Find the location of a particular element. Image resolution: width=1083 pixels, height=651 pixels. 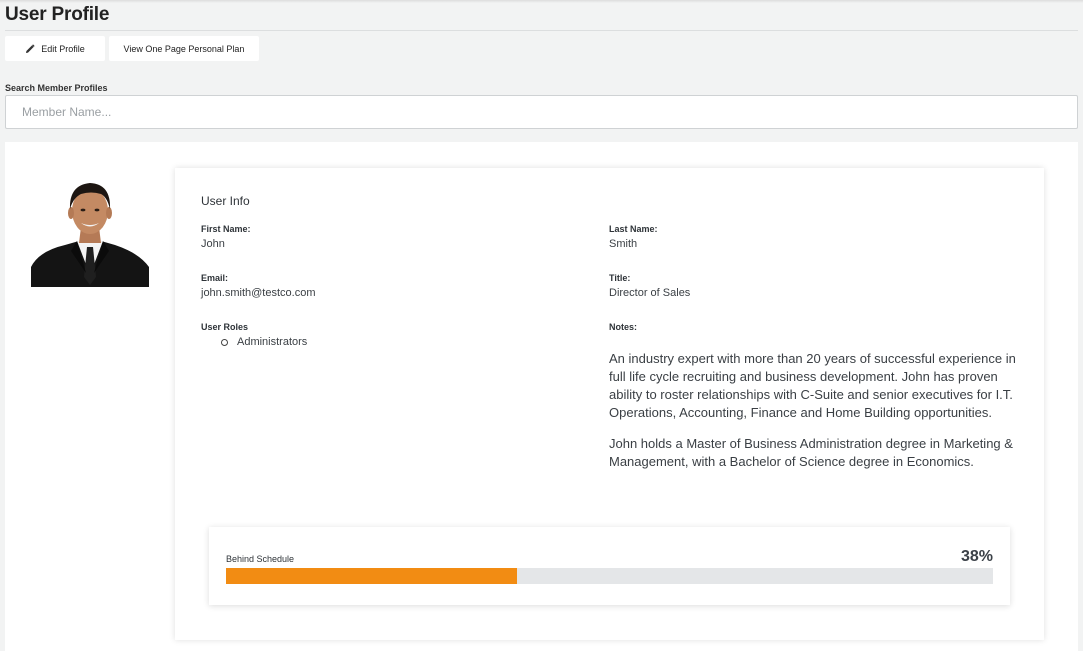

list-item: Administrators is located at coordinates (264, 342).